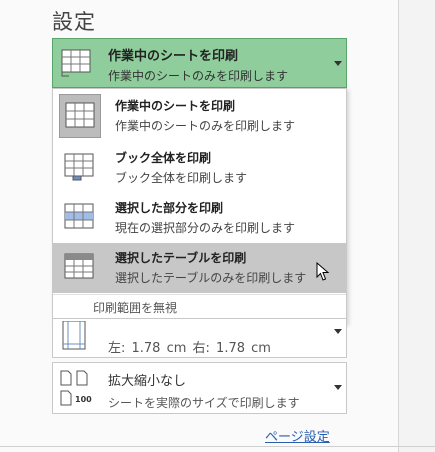 The image size is (435, 452). I want to click on scaling-dropdown: 100 拡大縮小なし シートを実際のサイズで印刷します, so click(199, 388).